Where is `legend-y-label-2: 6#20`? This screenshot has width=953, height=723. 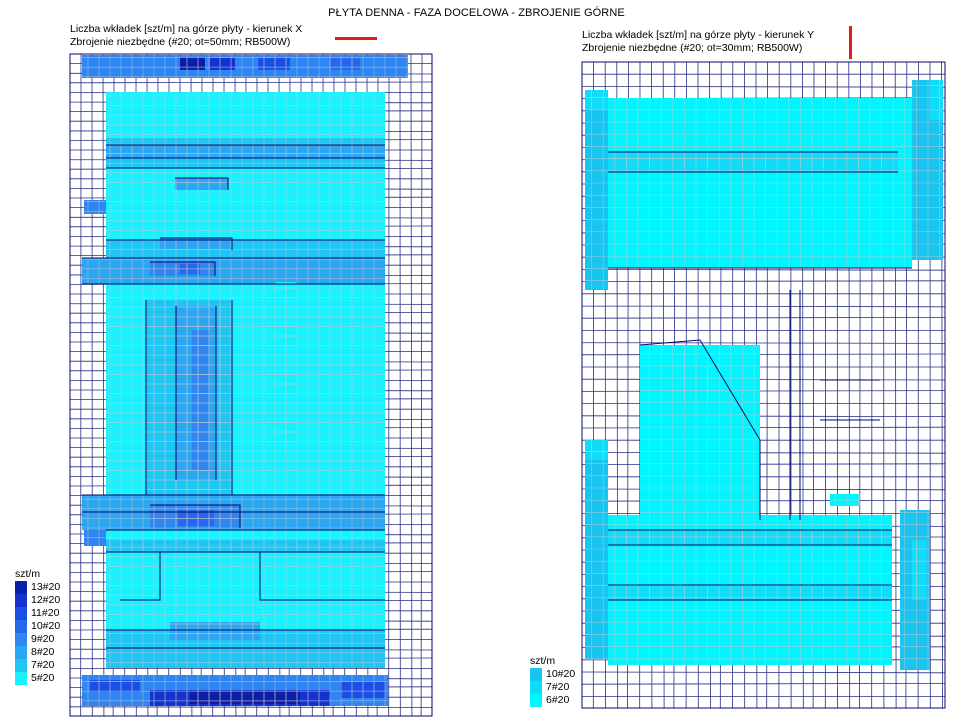 legend-y-label-2: 6#20 is located at coordinates (558, 700).